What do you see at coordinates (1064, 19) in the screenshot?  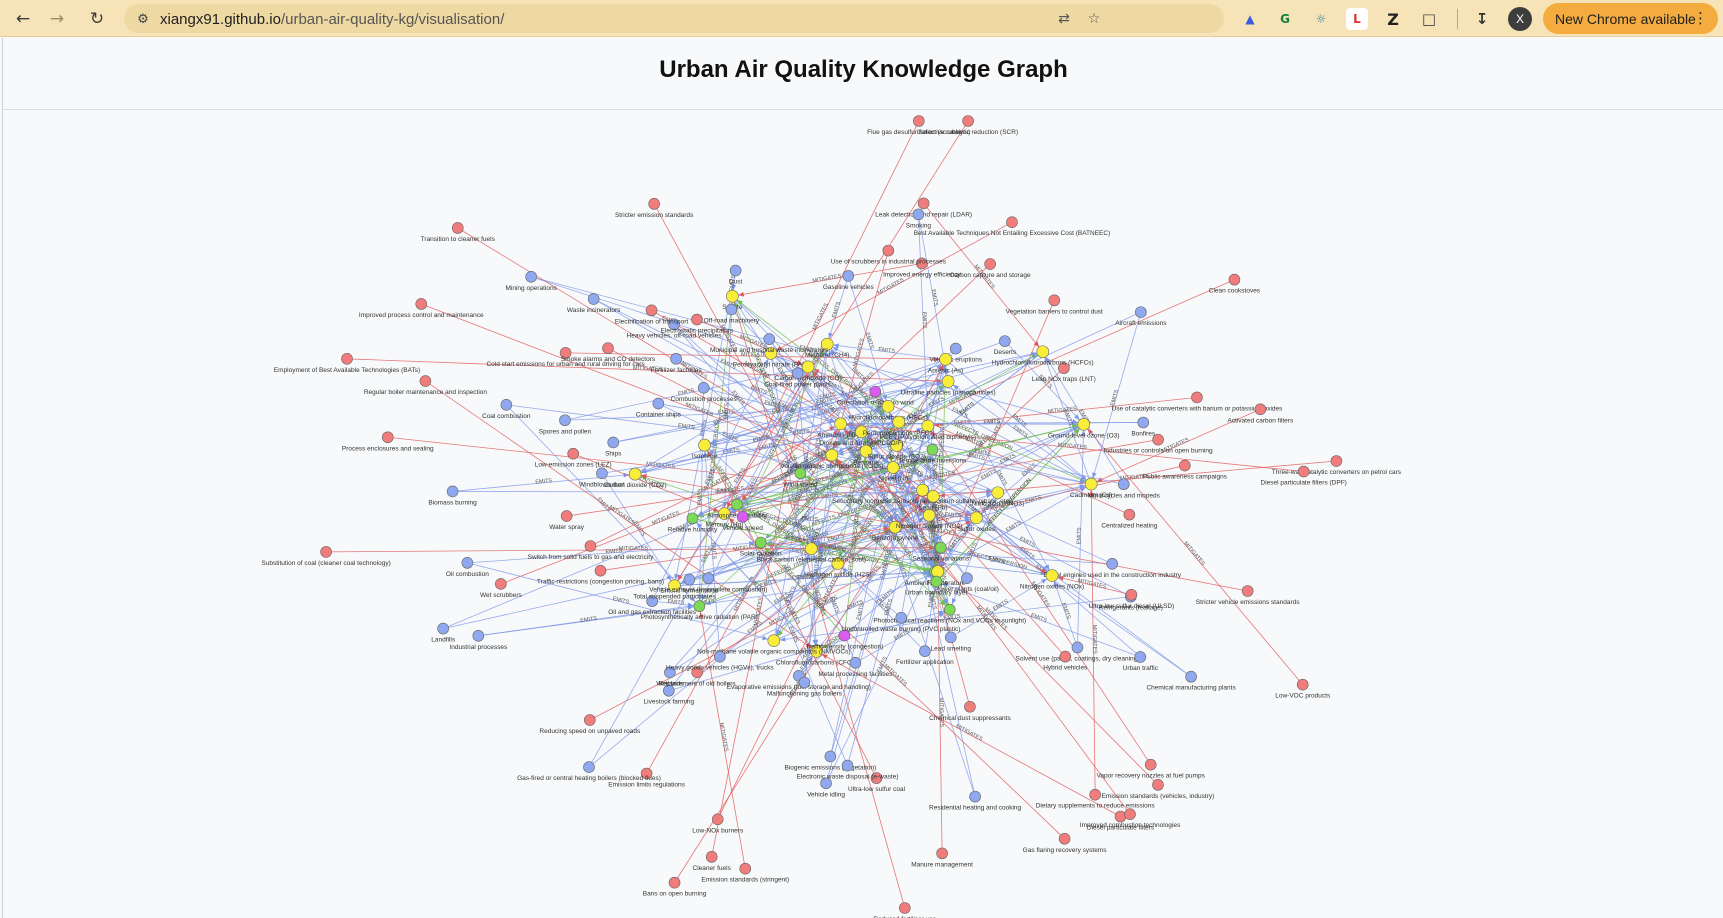 I see `translate-icon: ⇄` at bounding box center [1064, 19].